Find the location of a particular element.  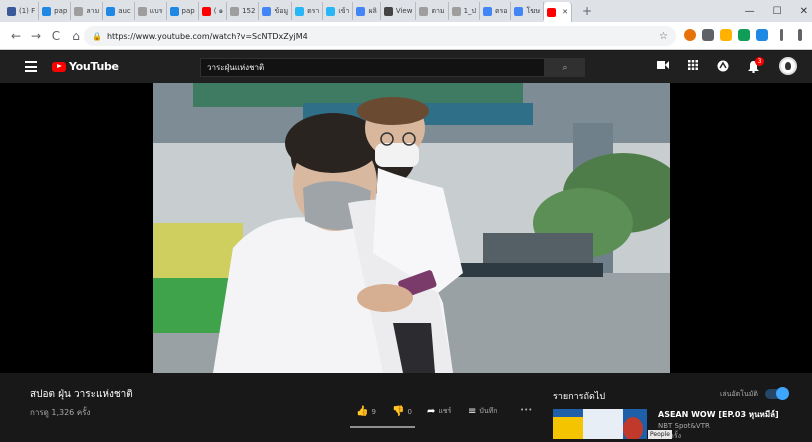

maximize-icon: ☐ is located at coordinates (777, 11).